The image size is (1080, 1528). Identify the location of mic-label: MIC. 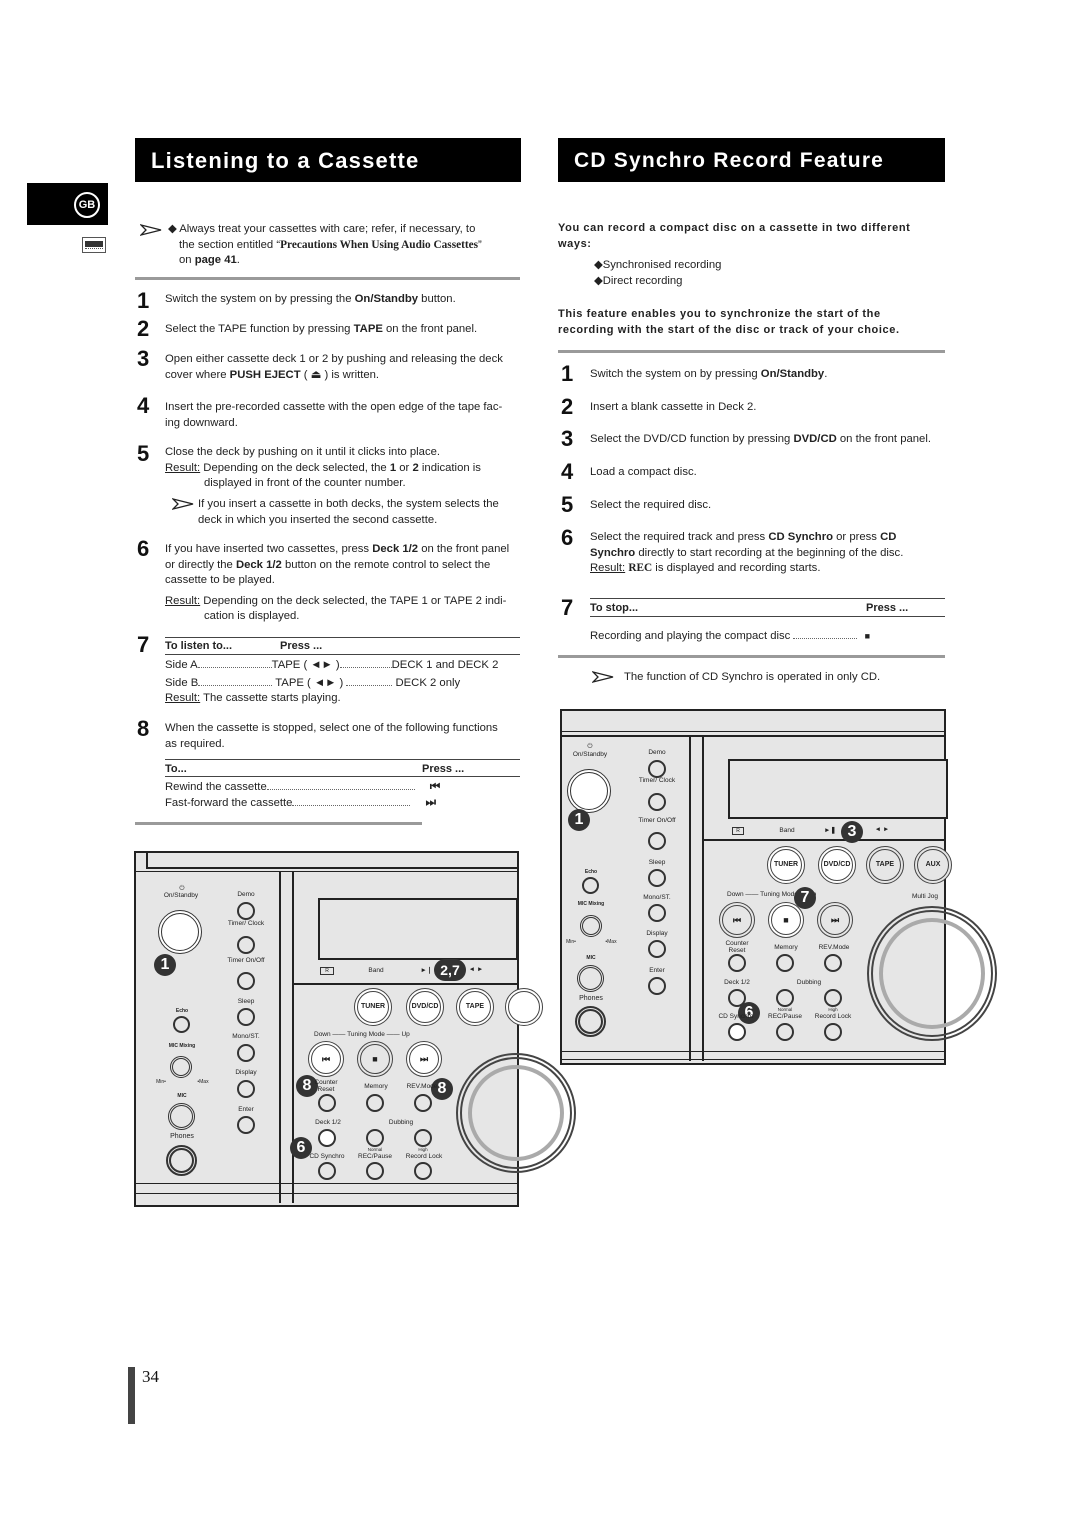
(591, 958).